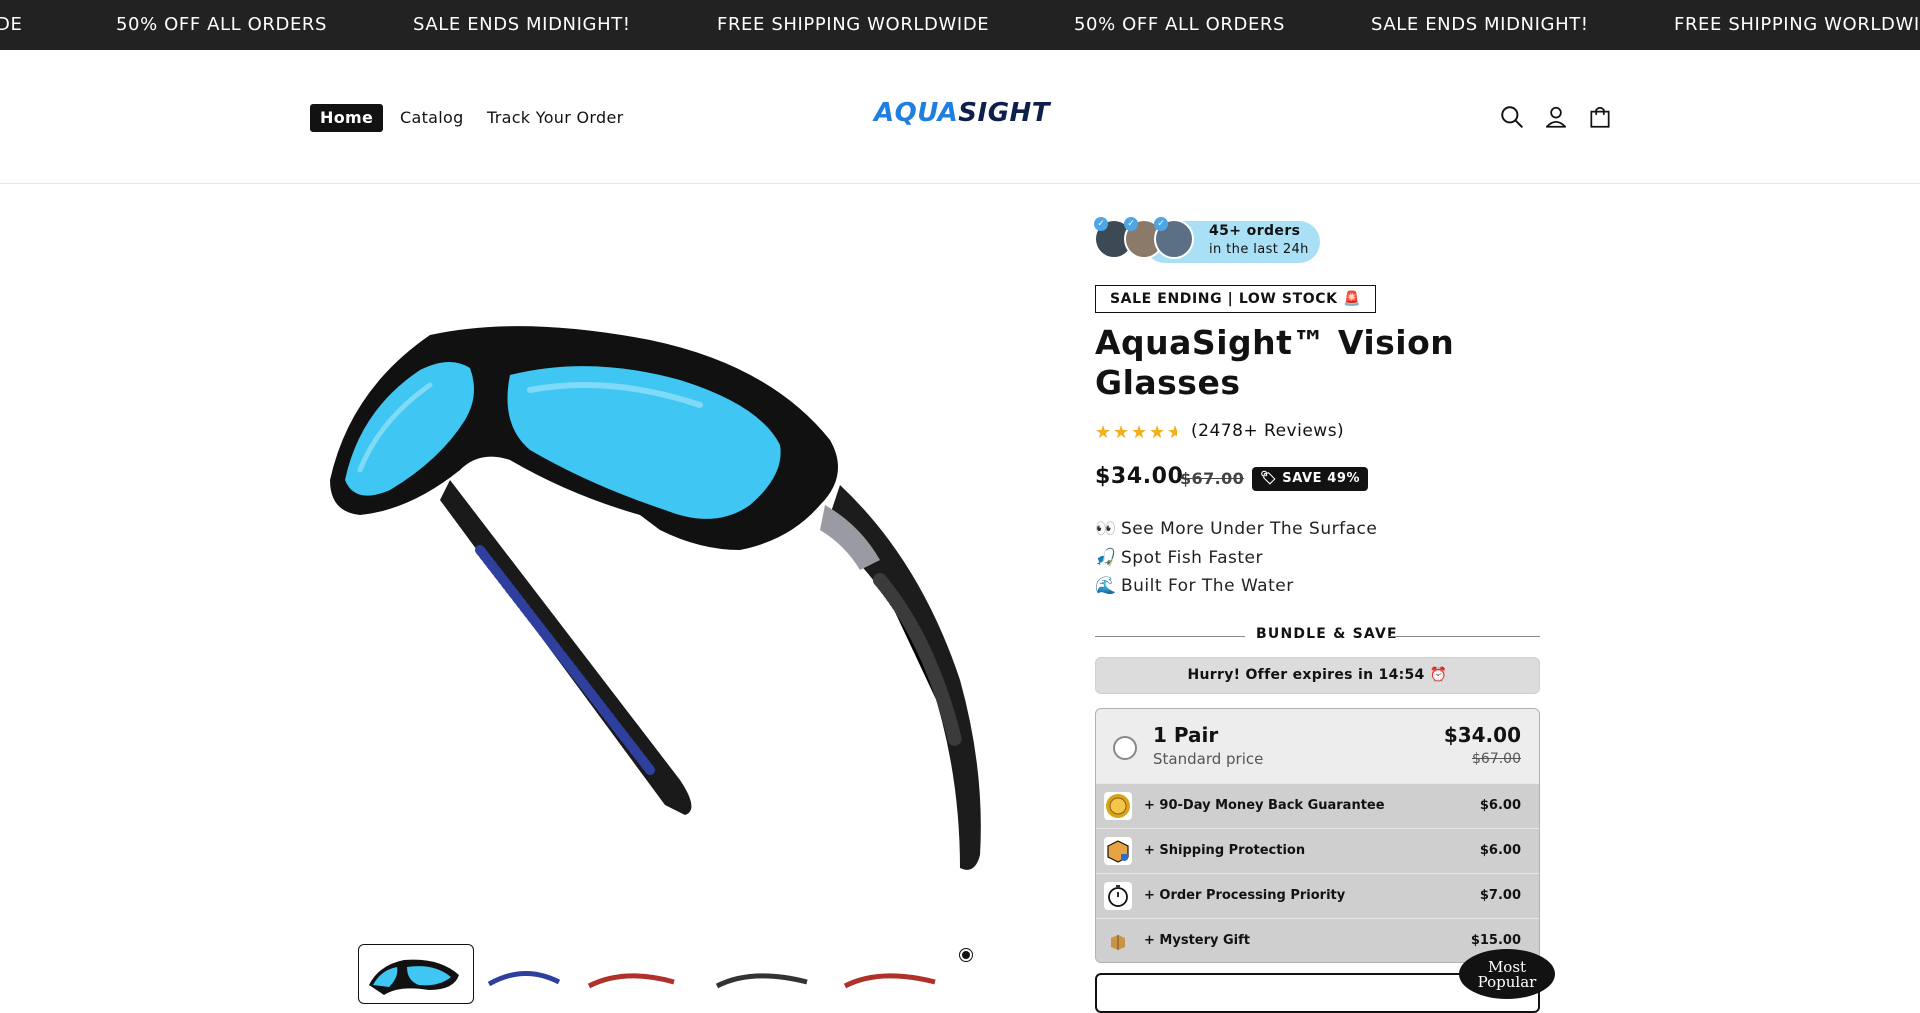 The image size is (1920, 1013). Describe the element at coordinates (1118, 806) in the screenshot. I see `guarantee-seal-icon` at that location.